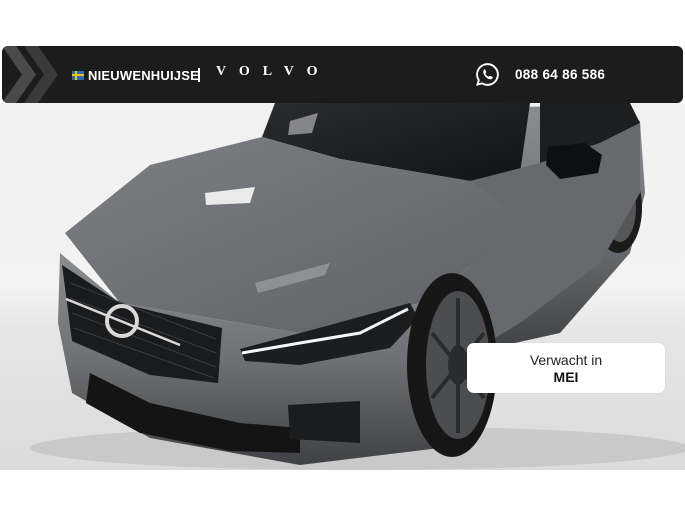 The height and width of the screenshot is (514, 685). Describe the element at coordinates (342, 74) in the screenshot. I see `header-banner: NIEUWENHUIJSE VOLVO 088 64 86 586` at that location.